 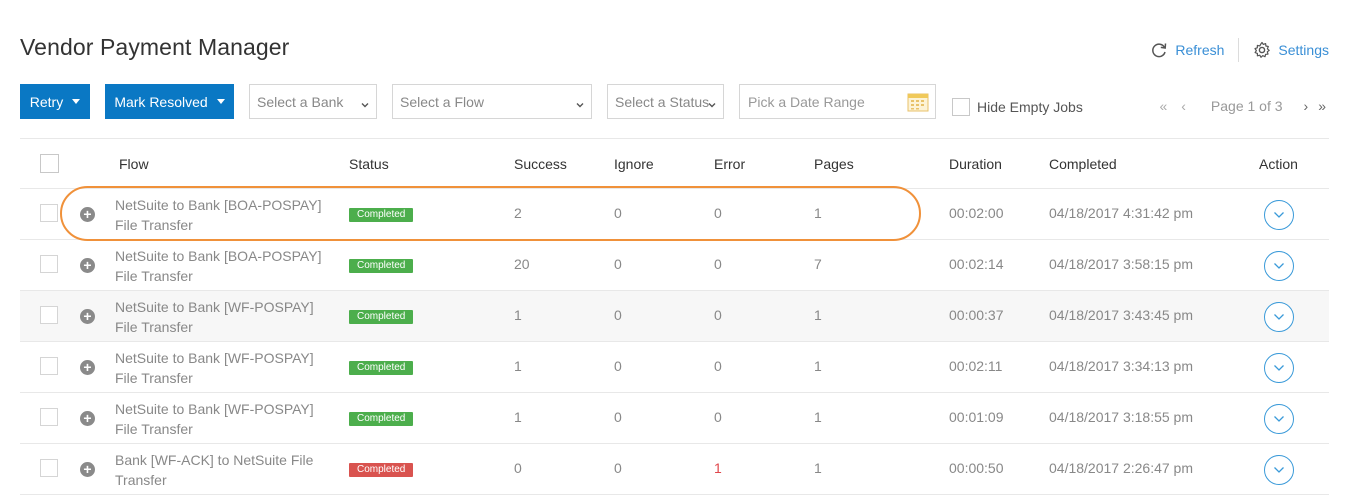 I want to click on last-page-button: », so click(x=1322, y=106).